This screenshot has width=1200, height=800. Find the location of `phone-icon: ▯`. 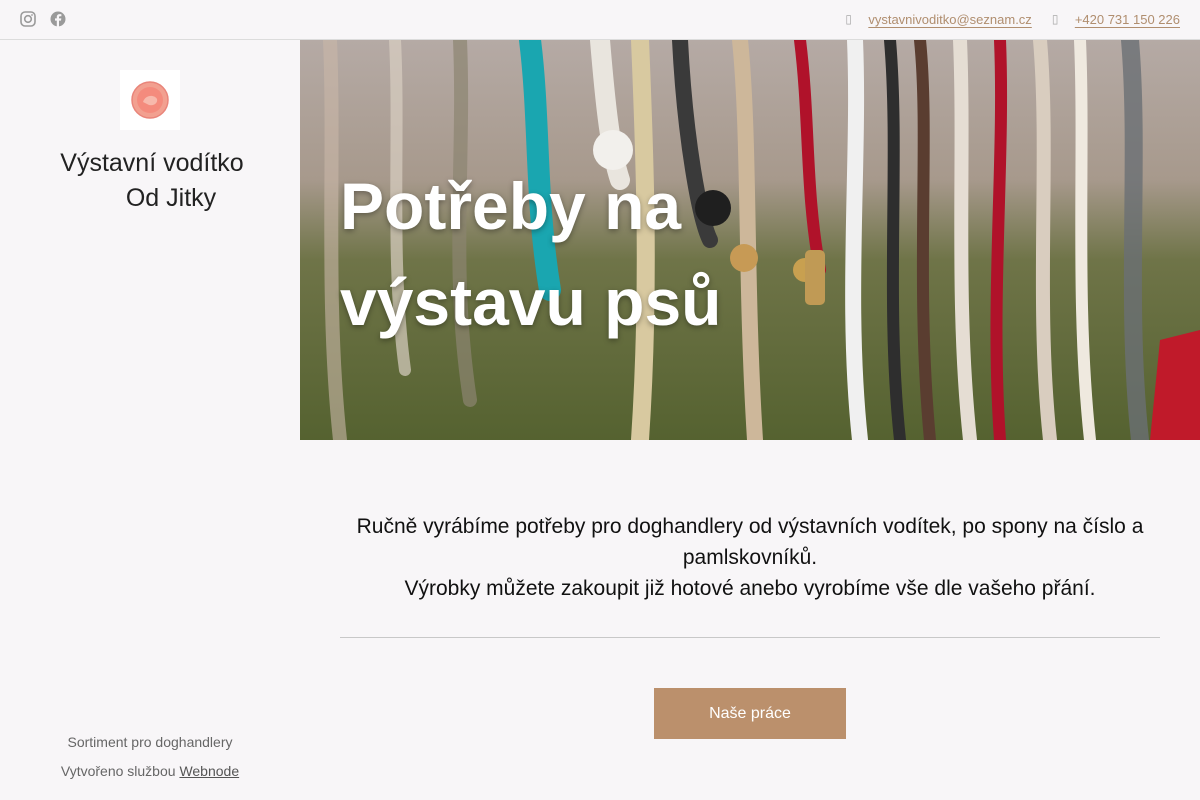

phone-icon: ▯ is located at coordinates (1055, 19).